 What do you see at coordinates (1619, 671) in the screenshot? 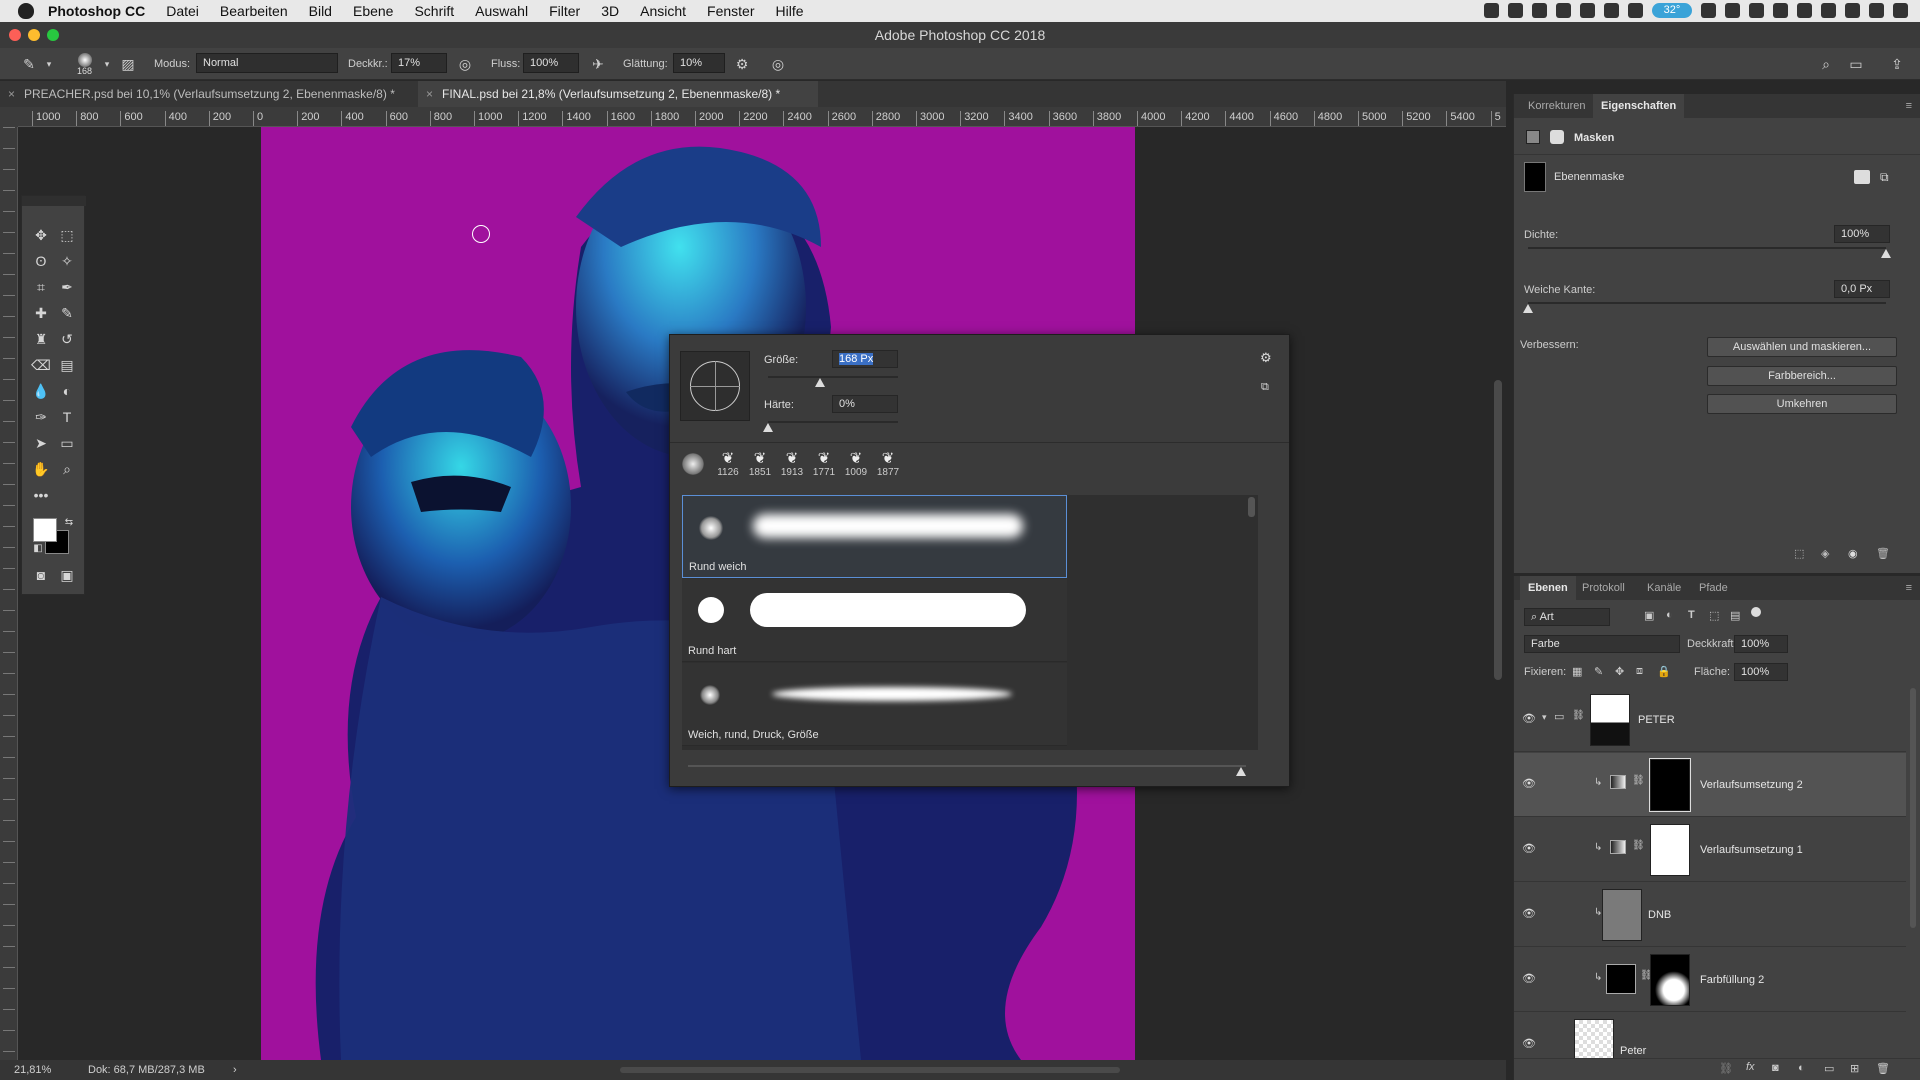
I see `lock-position-icon: ✥` at bounding box center [1619, 671].